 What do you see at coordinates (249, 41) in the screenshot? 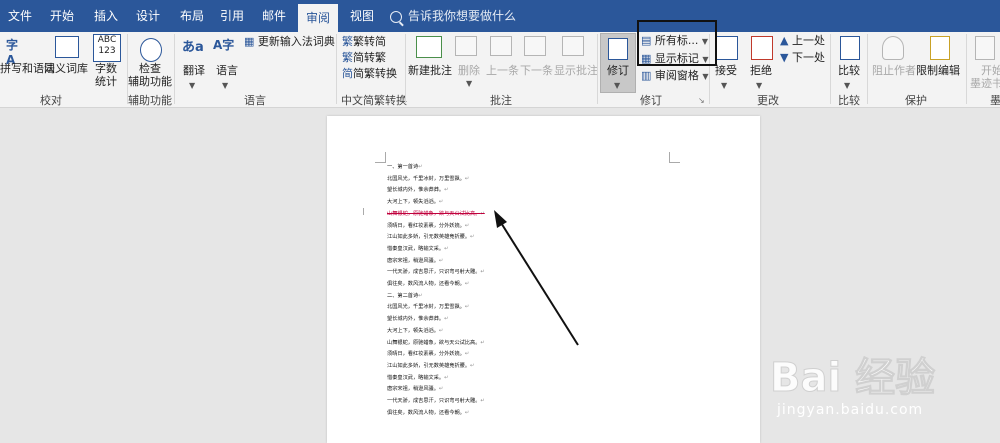
I see `ime-dictionary-icon: ▦` at bounding box center [249, 41].